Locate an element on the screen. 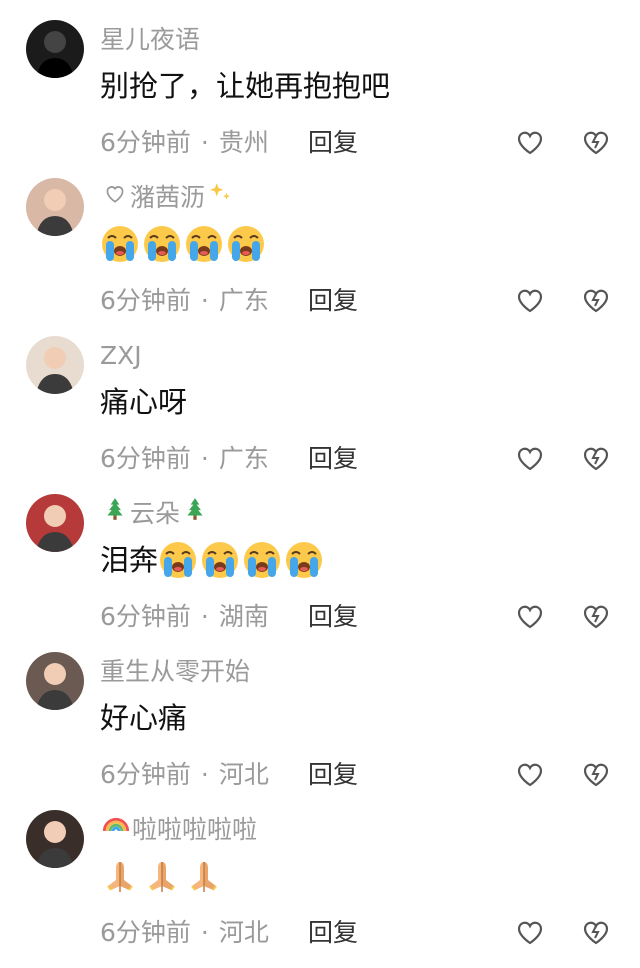  username: 重生从零开始 is located at coordinates (175, 672).